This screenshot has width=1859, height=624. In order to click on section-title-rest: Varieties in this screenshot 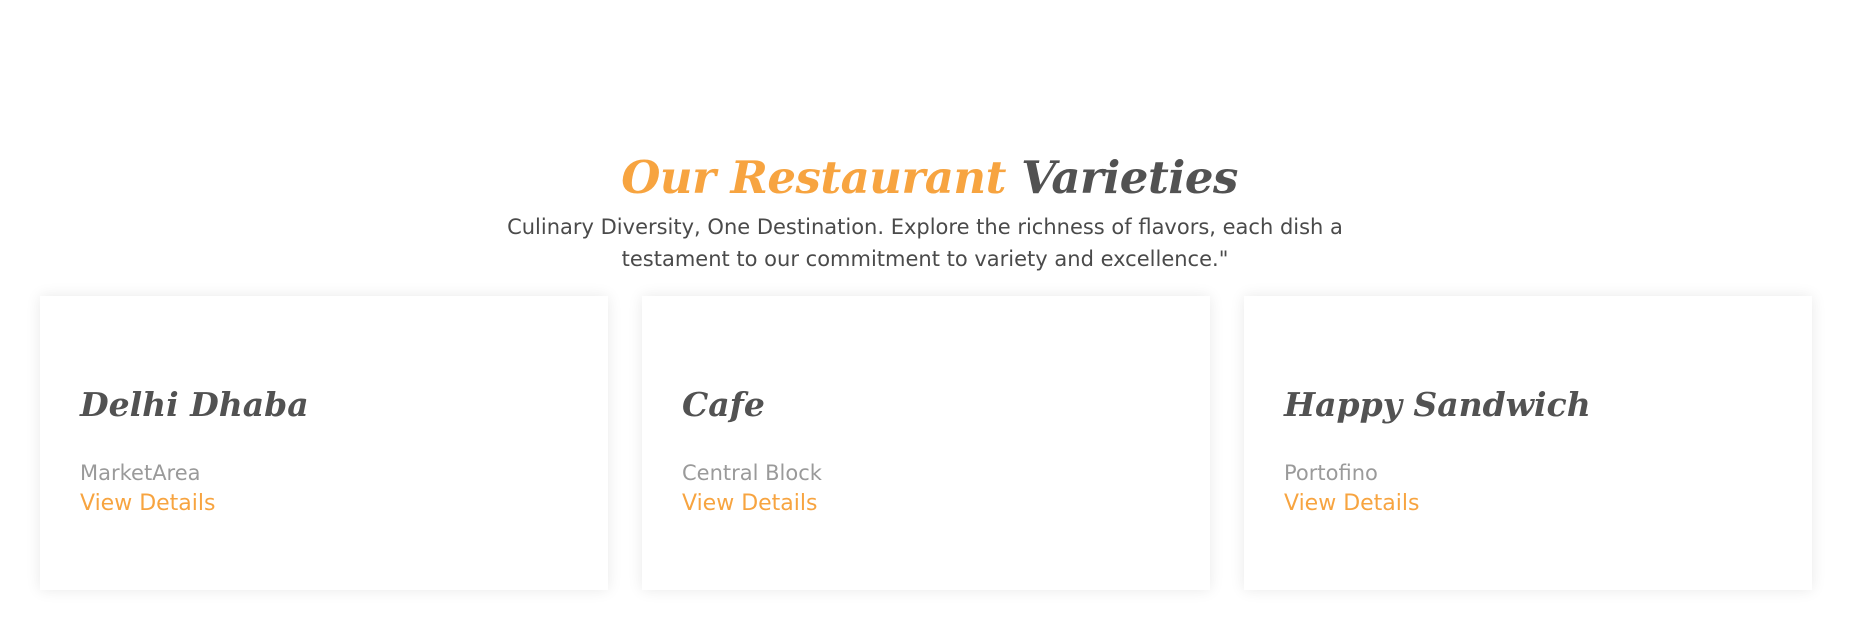, I will do `click(1129, 178)`.